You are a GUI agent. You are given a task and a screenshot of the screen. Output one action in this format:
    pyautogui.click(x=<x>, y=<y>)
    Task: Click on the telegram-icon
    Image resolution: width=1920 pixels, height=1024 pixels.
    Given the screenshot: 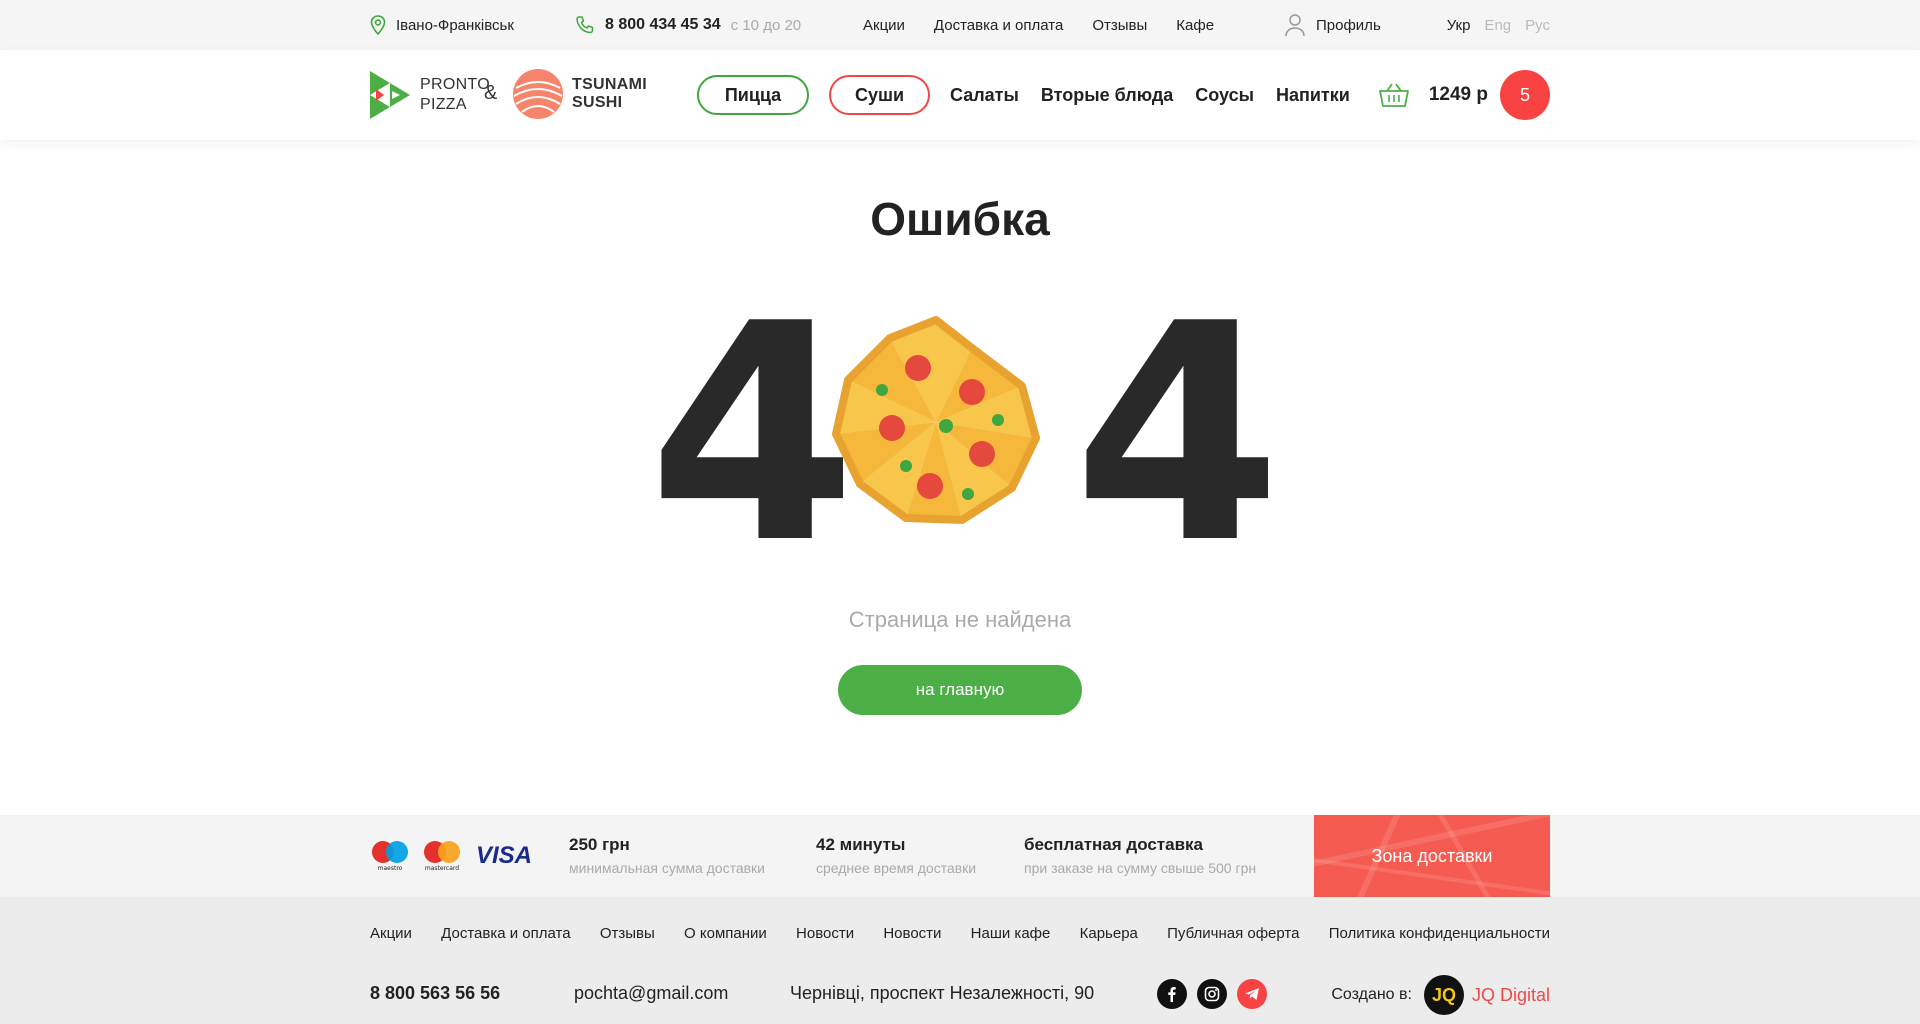 What is the action you would take?
    pyautogui.click(x=1252, y=994)
    